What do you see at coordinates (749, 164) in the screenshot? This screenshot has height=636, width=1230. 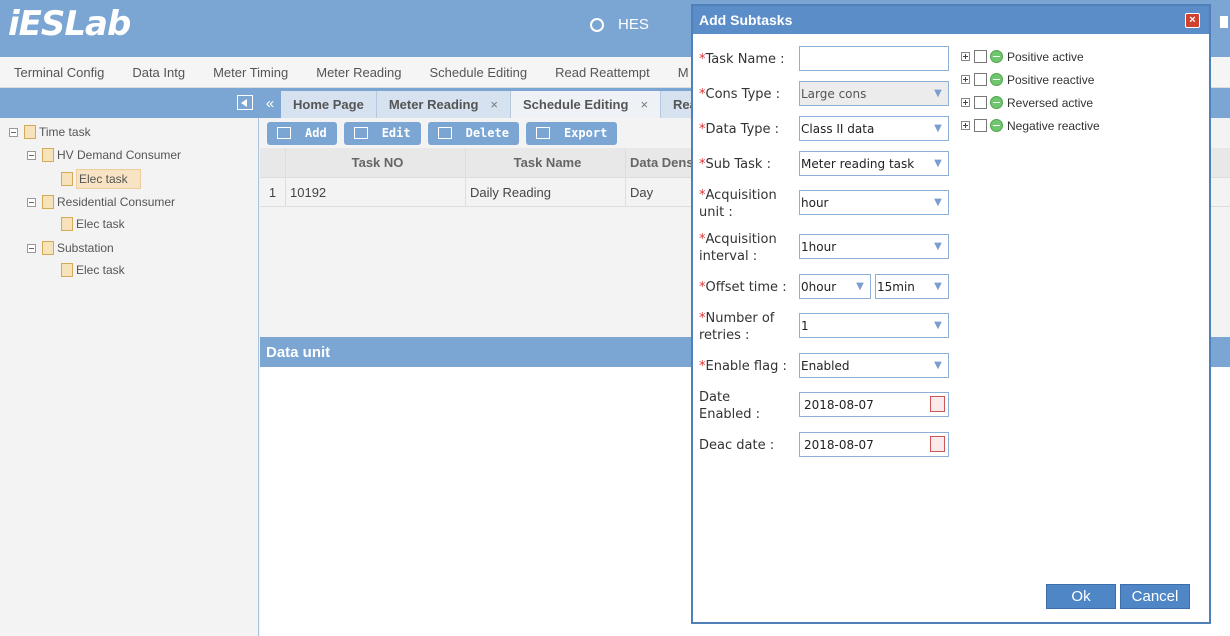 I see `sub-task-row: *Sub Task :` at bounding box center [749, 164].